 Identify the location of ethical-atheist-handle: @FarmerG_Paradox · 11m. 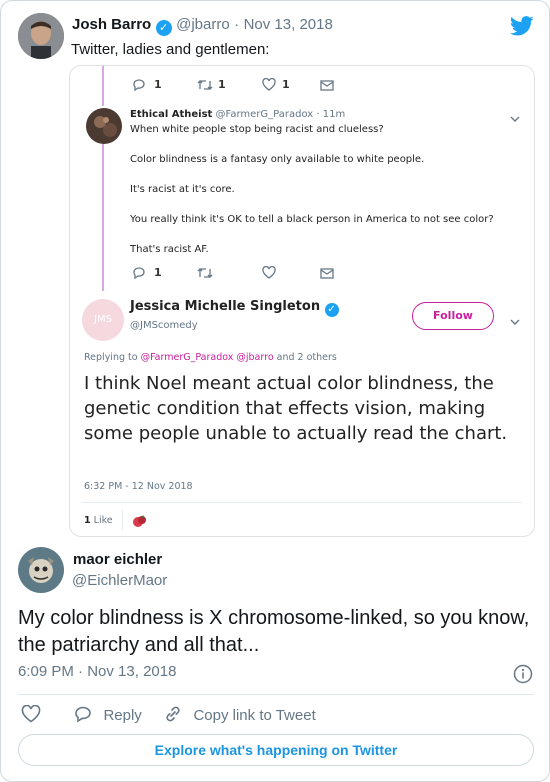
(280, 114).